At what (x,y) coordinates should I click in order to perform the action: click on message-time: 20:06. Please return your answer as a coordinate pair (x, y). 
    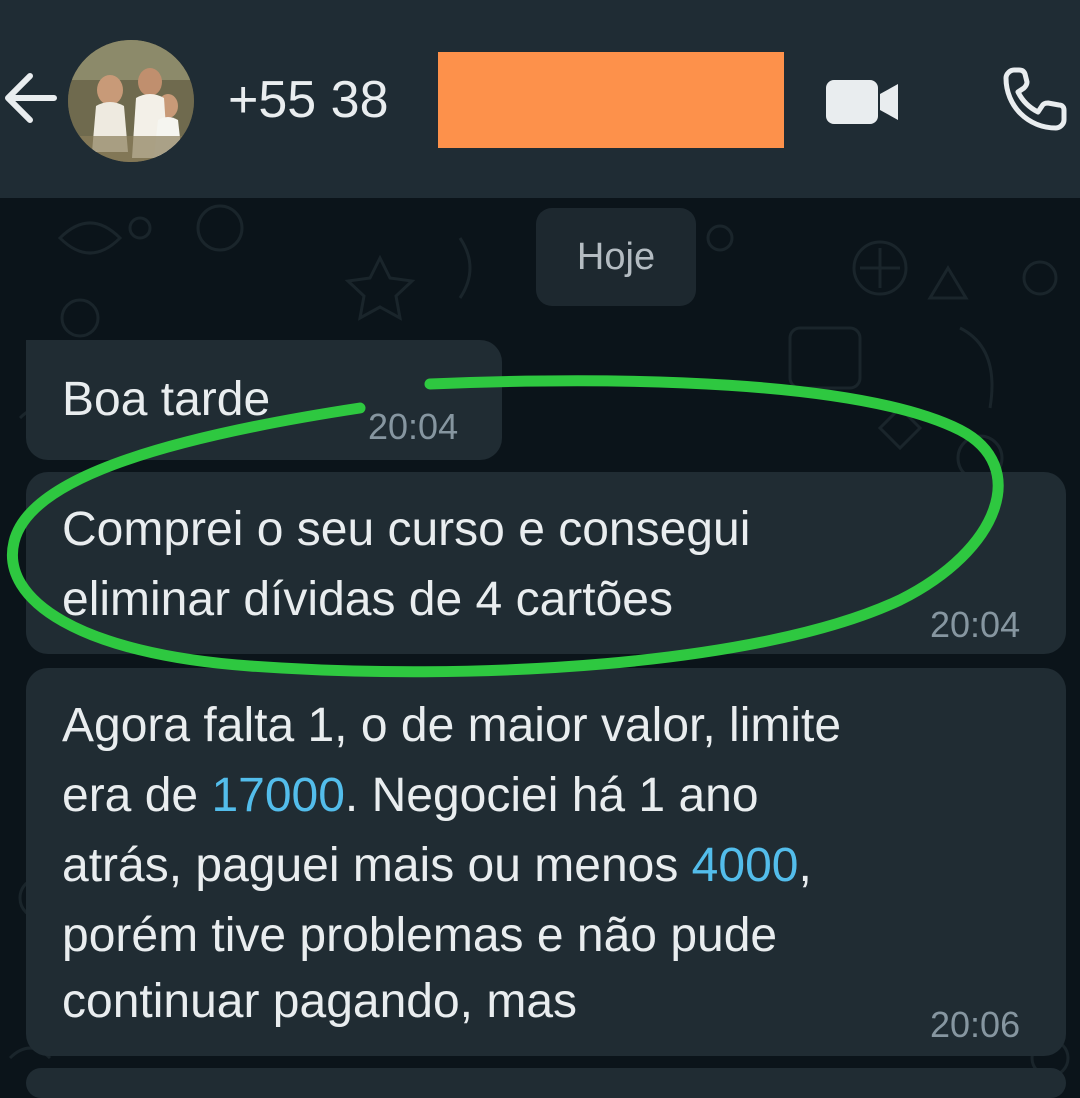
    Looking at the image, I should click on (975, 1024).